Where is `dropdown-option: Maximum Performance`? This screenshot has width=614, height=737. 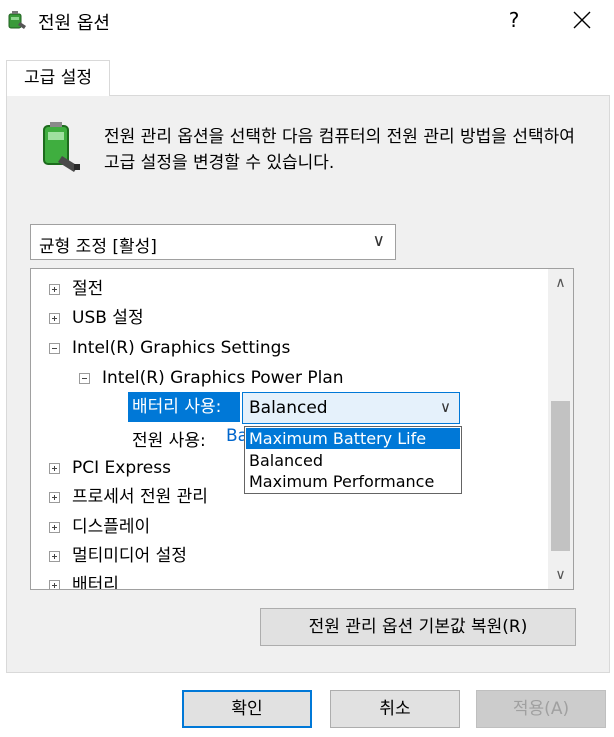 dropdown-option: Maximum Performance is located at coordinates (353, 481).